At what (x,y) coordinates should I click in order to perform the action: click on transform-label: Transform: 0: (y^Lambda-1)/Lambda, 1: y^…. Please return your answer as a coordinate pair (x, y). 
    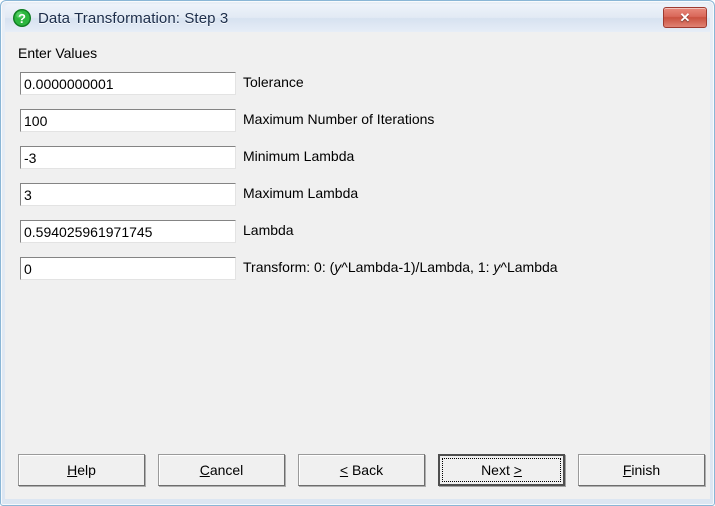
    Looking at the image, I should click on (400, 267).